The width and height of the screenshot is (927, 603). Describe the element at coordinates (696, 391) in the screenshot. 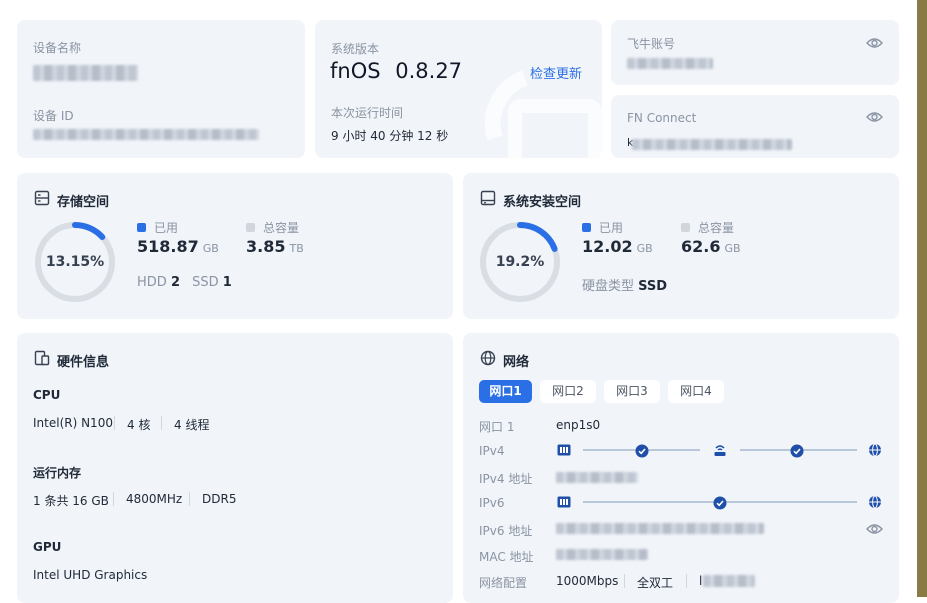

I see `tab-port-4: 网口4` at that location.